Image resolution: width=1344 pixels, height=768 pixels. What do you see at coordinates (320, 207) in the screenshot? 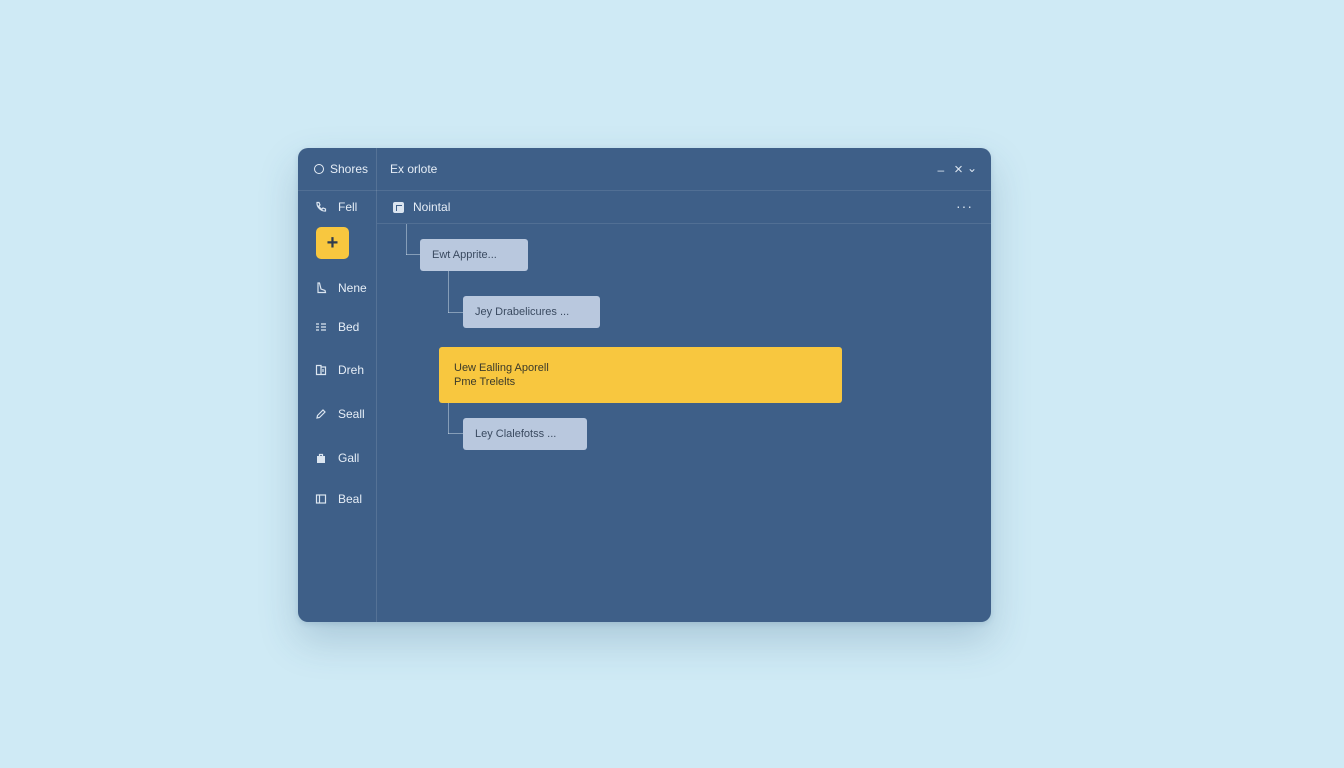
I see `phone-icon` at bounding box center [320, 207].